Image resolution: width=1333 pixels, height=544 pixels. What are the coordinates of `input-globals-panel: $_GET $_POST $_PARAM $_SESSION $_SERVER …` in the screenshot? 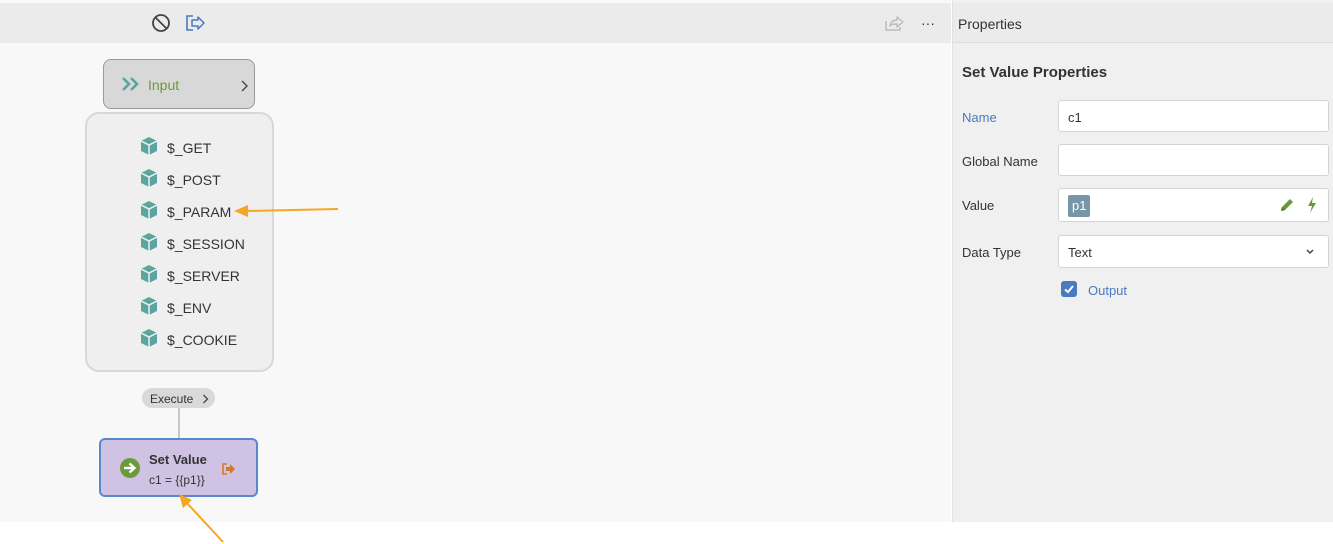 It's located at (179, 242).